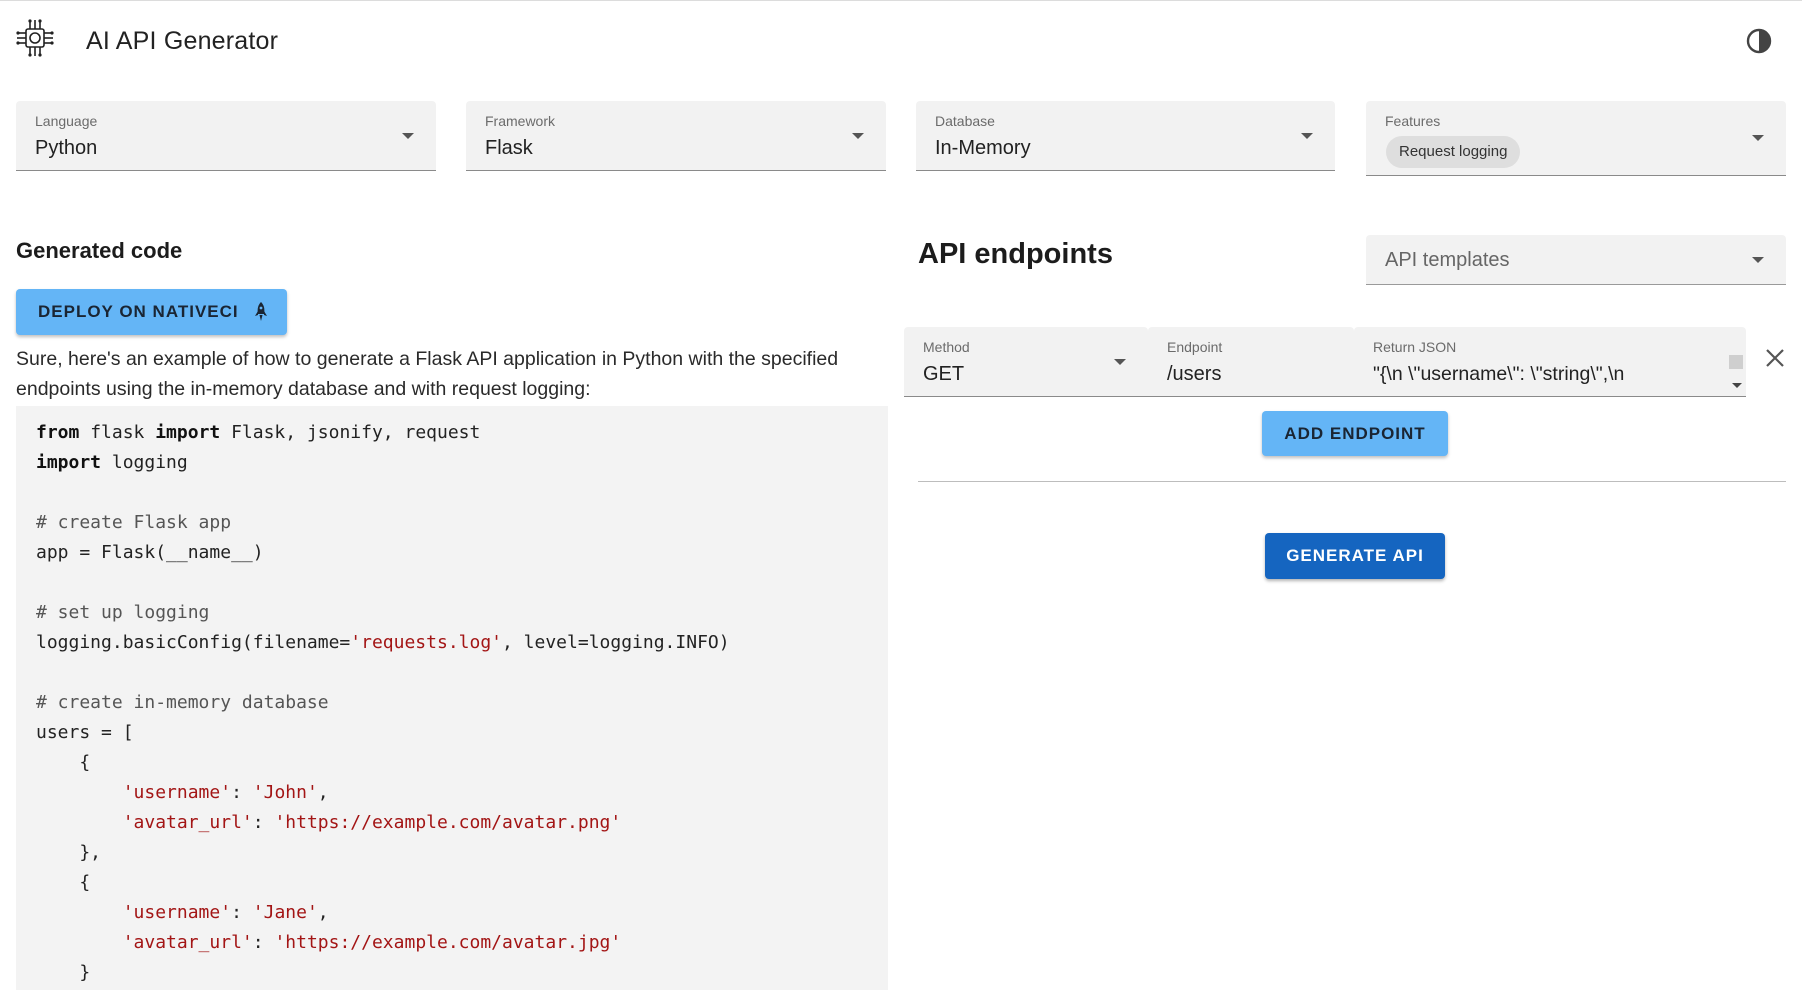 This screenshot has width=1802, height=990. What do you see at coordinates (1194, 374) in the screenshot?
I see `endpoint-value: /users` at bounding box center [1194, 374].